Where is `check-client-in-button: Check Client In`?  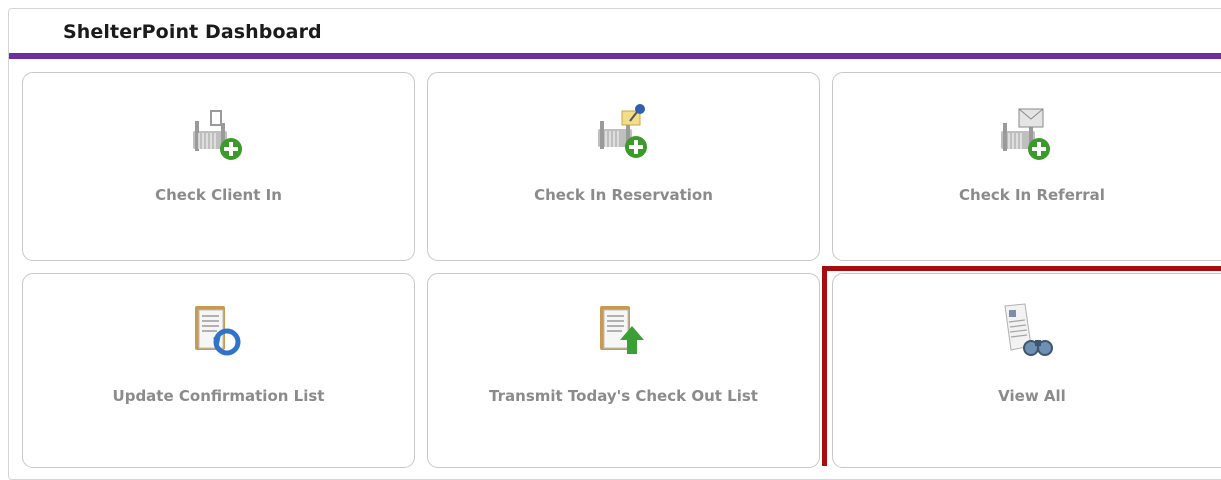
check-client-in-button: Check Client In is located at coordinates (218, 166).